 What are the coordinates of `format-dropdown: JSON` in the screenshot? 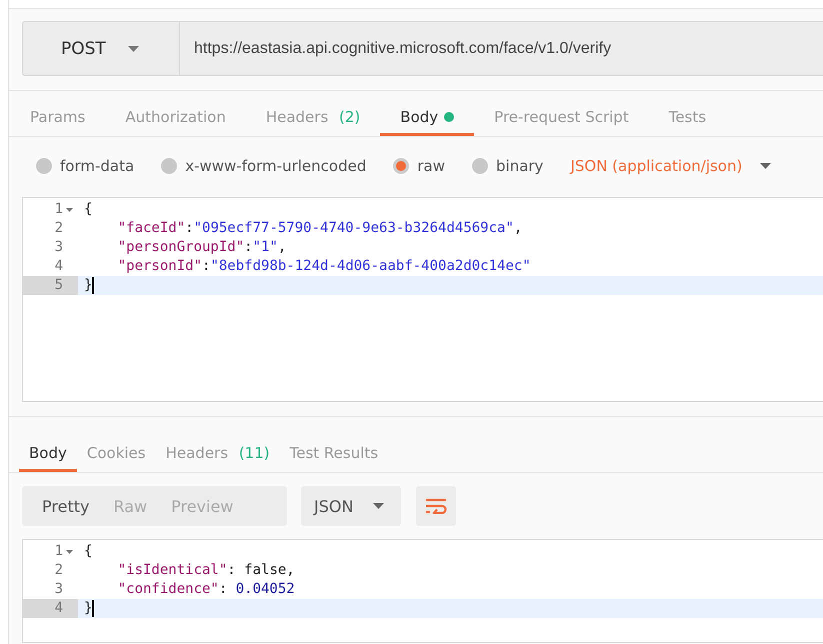 It's located at (351, 506).